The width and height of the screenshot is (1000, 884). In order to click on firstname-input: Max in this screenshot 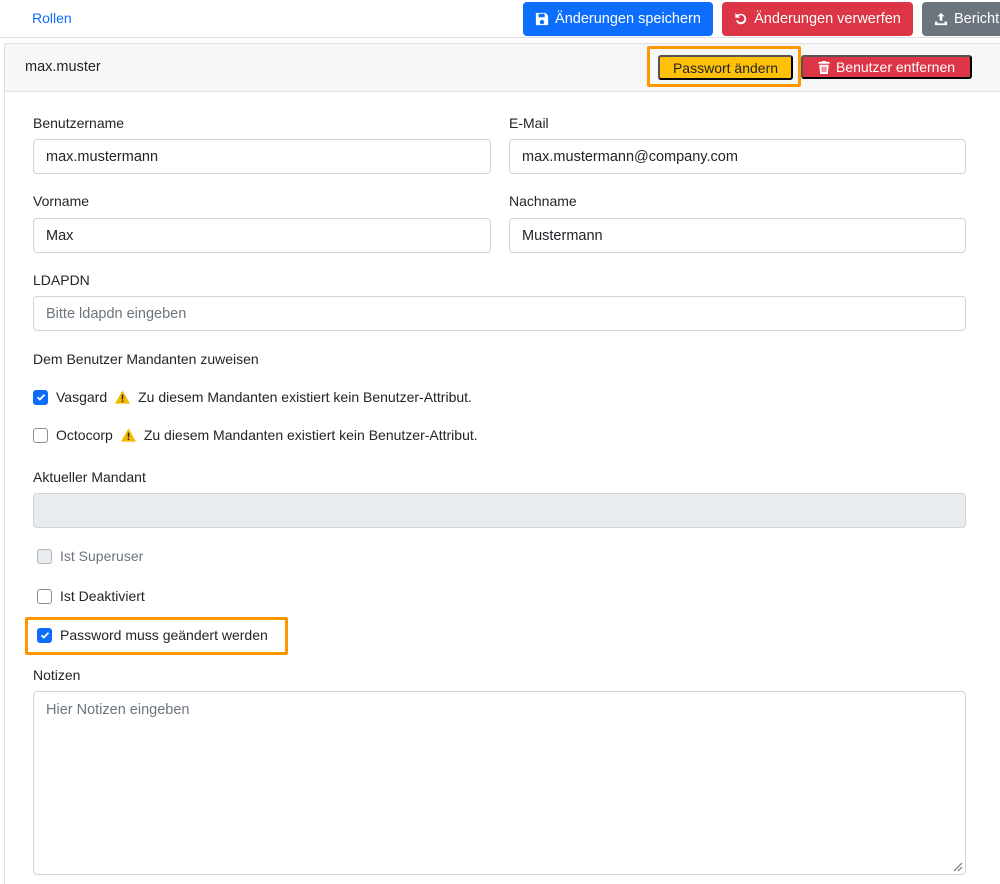, I will do `click(262, 235)`.